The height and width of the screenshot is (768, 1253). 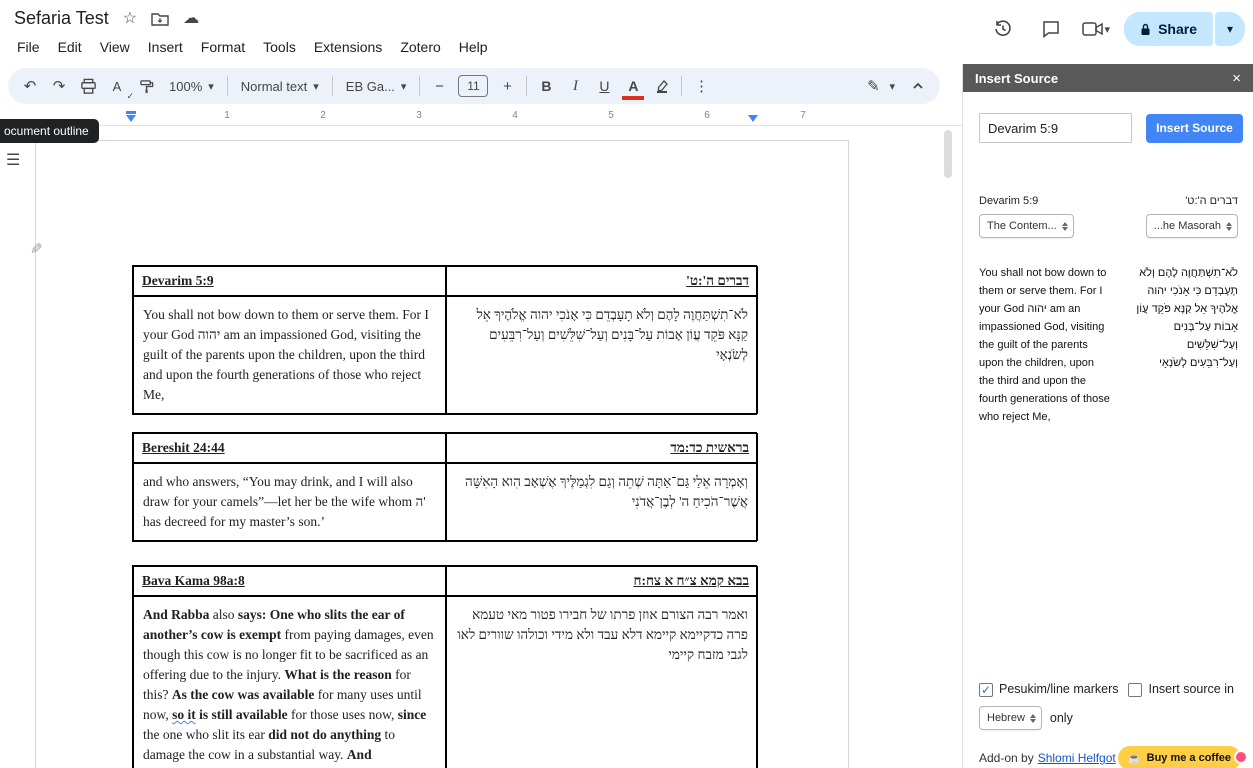 What do you see at coordinates (507, 86) in the screenshot?
I see `increase-font-size-button: +` at bounding box center [507, 86].